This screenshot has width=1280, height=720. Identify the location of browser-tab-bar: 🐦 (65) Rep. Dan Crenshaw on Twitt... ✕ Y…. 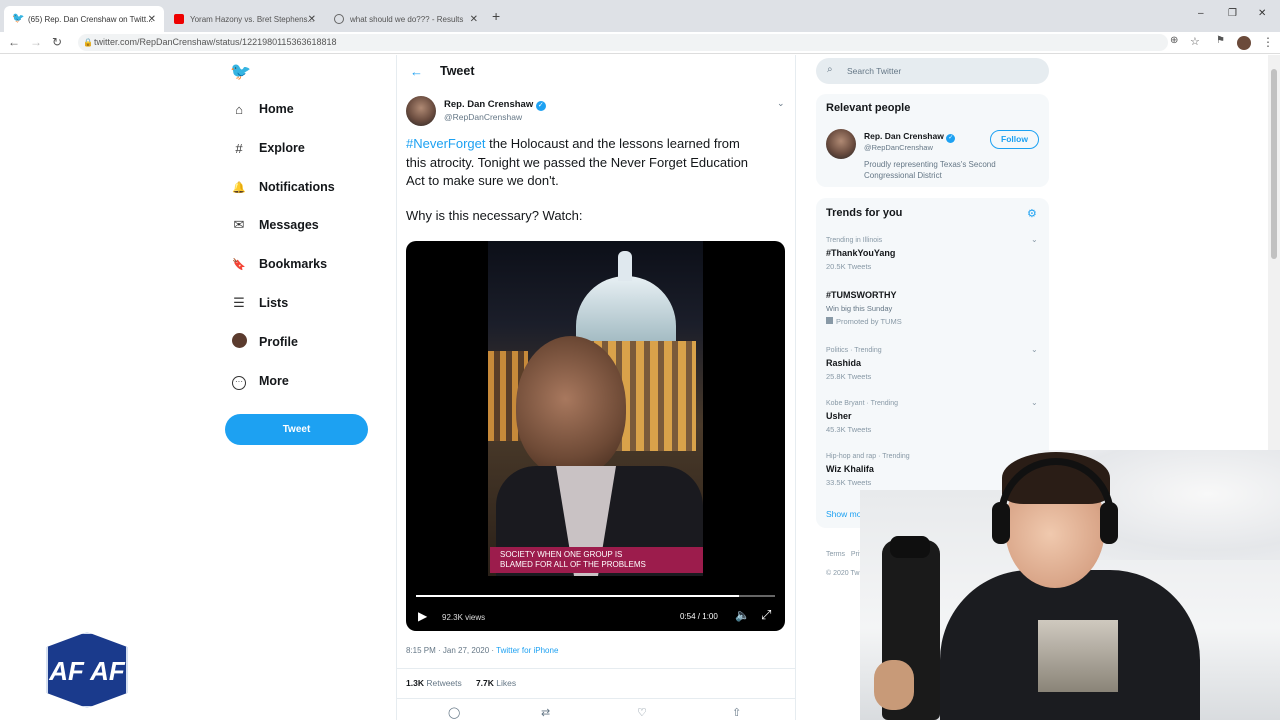
(640, 16).